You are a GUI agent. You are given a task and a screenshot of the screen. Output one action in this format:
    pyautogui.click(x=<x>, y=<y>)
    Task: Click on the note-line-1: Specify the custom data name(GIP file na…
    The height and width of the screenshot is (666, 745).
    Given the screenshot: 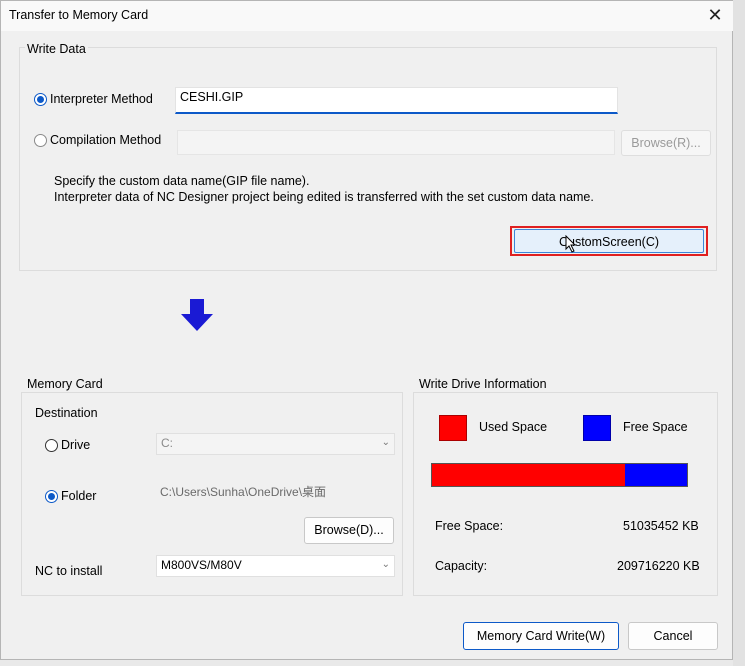 What is the action you would take?
    pyautogui.click(x=182, y=181)
    